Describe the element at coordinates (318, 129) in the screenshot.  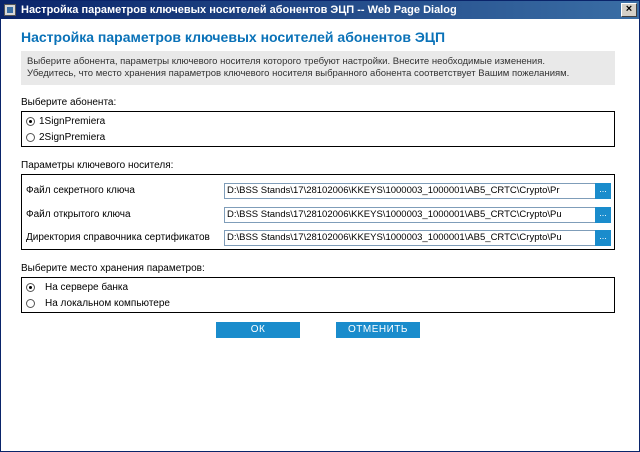
I see `subscriber-group: 1SignPremiera 2SignPremiera` at that location.